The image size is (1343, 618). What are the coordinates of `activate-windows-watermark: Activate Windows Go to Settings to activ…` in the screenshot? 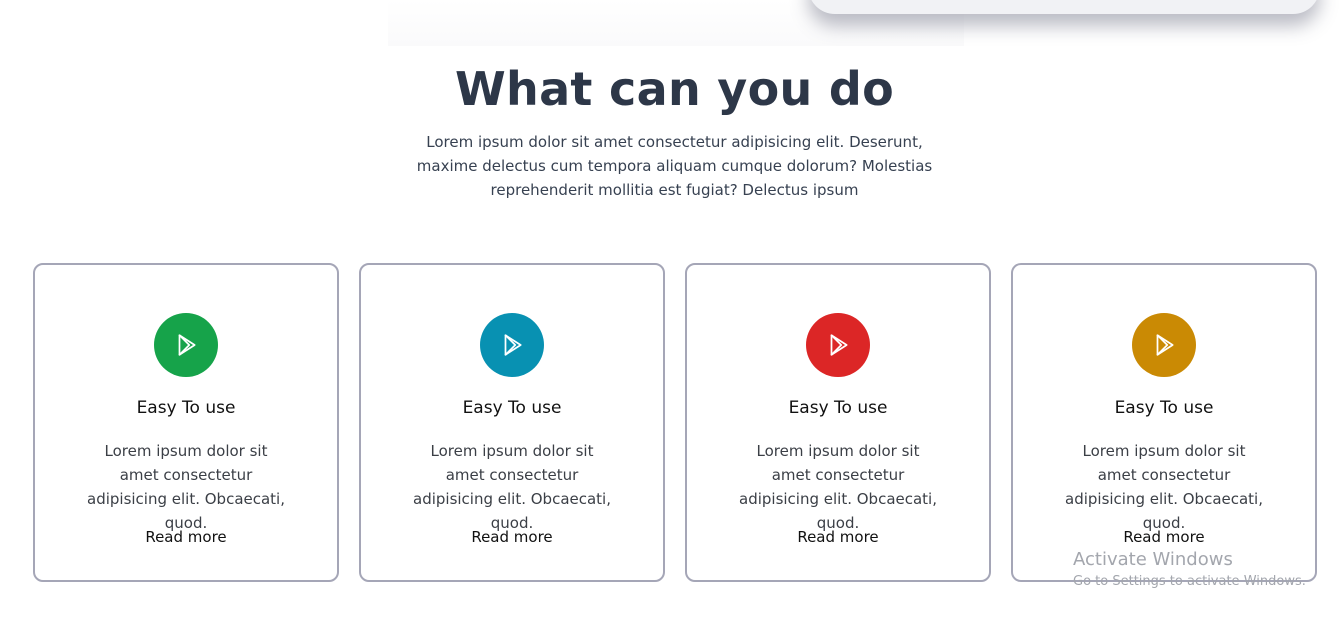 It's located at (1189, 570).